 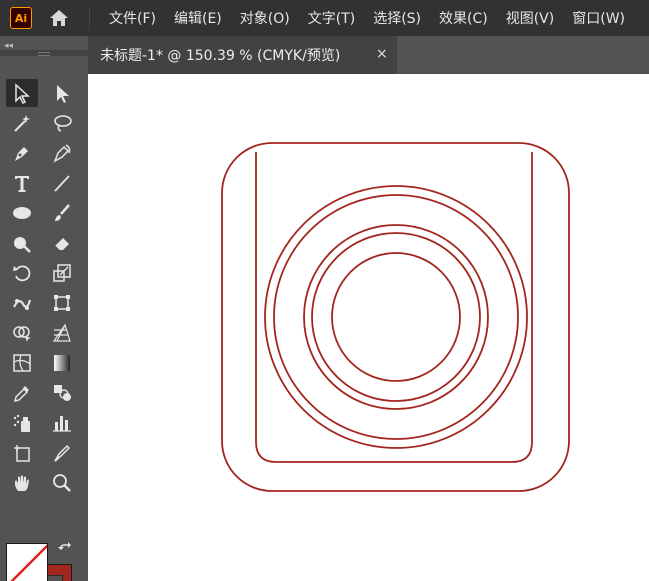 What do you see at coordinates (22, 243) in the screenshot?
I see `shaper-tool-icon` at bounding box center [22, 243].